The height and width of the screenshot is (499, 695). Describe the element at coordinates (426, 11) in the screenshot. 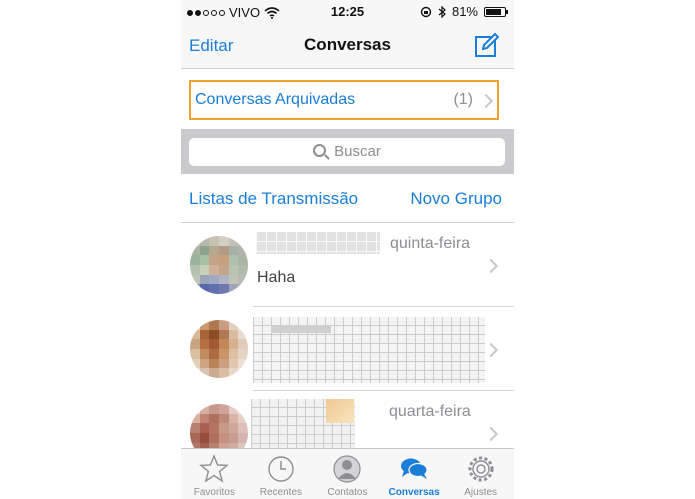

I see `rotation-lock-icon` at that location.